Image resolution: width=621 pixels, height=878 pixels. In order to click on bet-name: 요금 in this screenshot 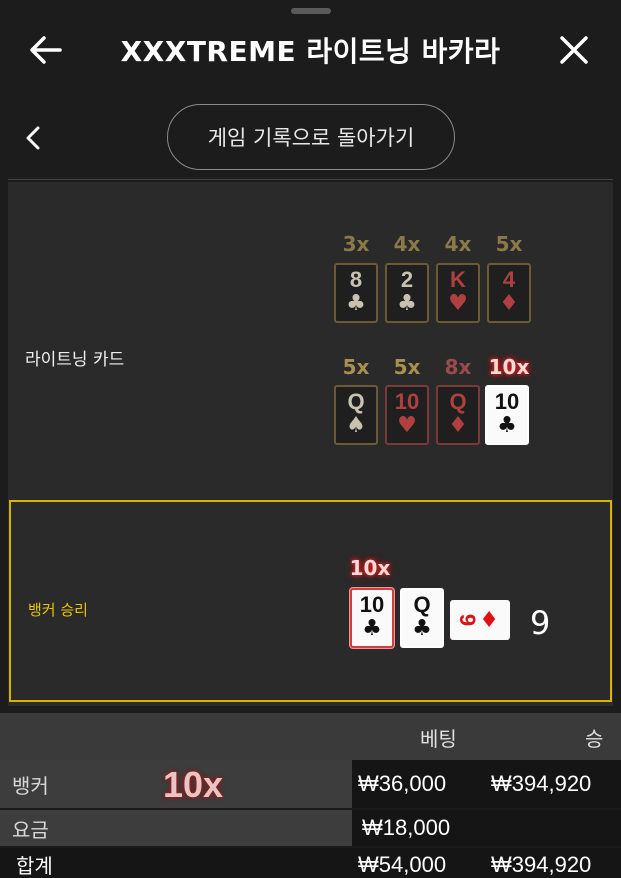, I will do `click(30, 830)`.